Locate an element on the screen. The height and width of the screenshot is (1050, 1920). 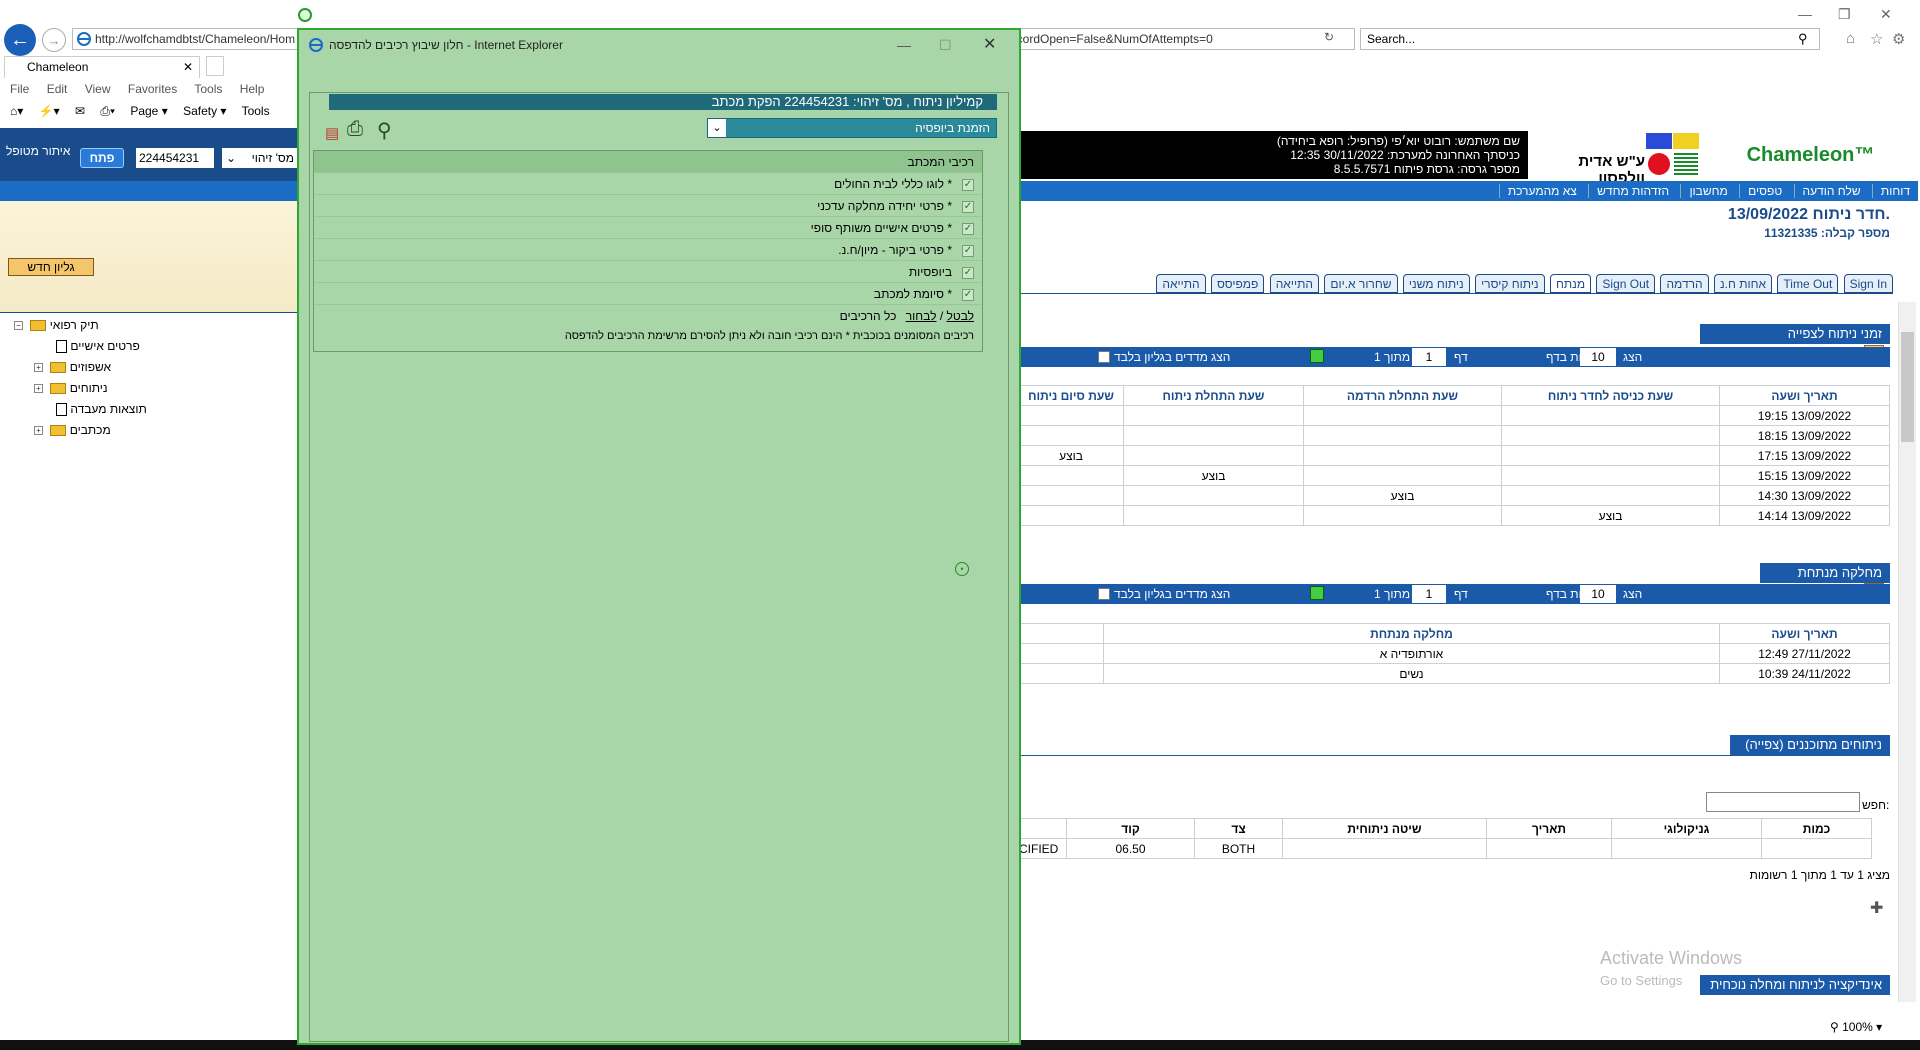
nav-forms: טפסים is located at coordinates (1765, 191).